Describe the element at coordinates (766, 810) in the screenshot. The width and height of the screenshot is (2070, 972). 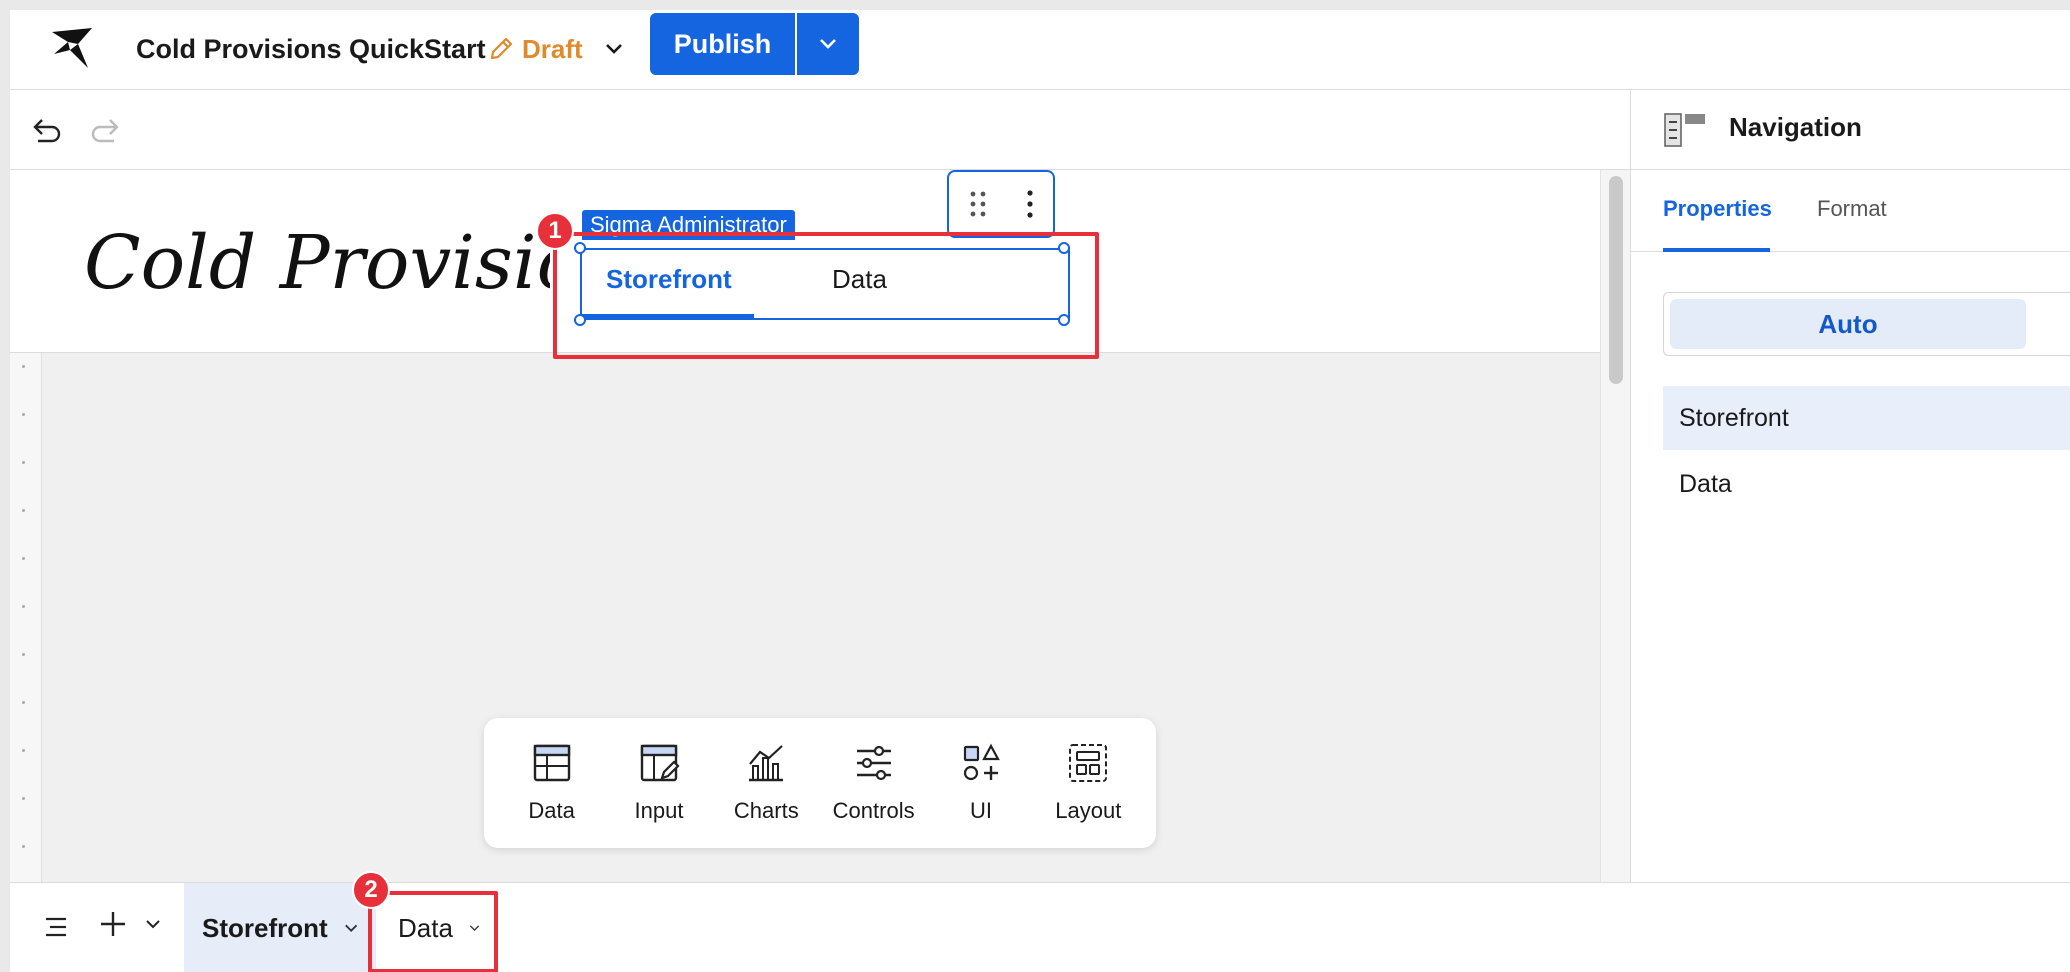
I see `insert-charts-label: Charts` at that location.